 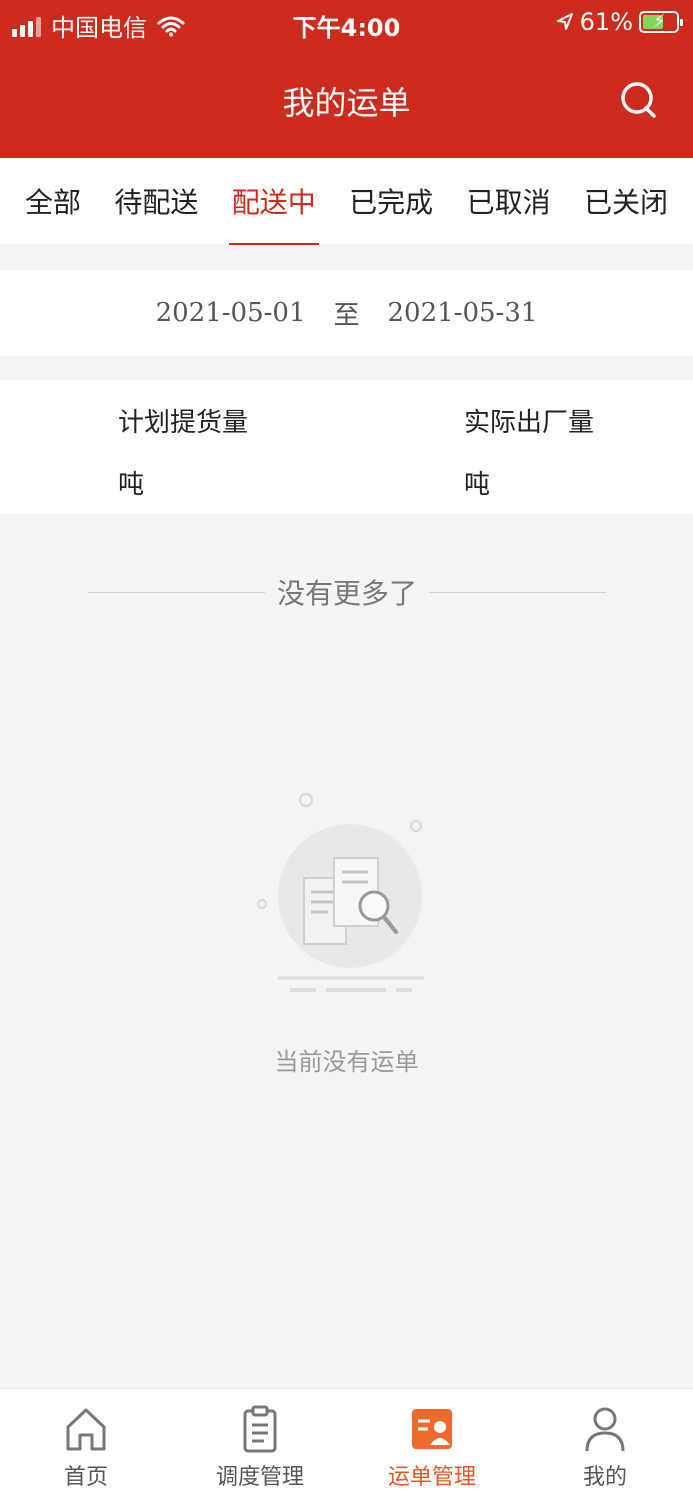 What do you see at coordinates (346, 1062) in the screenshot?
I see `empty-state-text: 当前没有运单` at bounding box center [346, 1062].